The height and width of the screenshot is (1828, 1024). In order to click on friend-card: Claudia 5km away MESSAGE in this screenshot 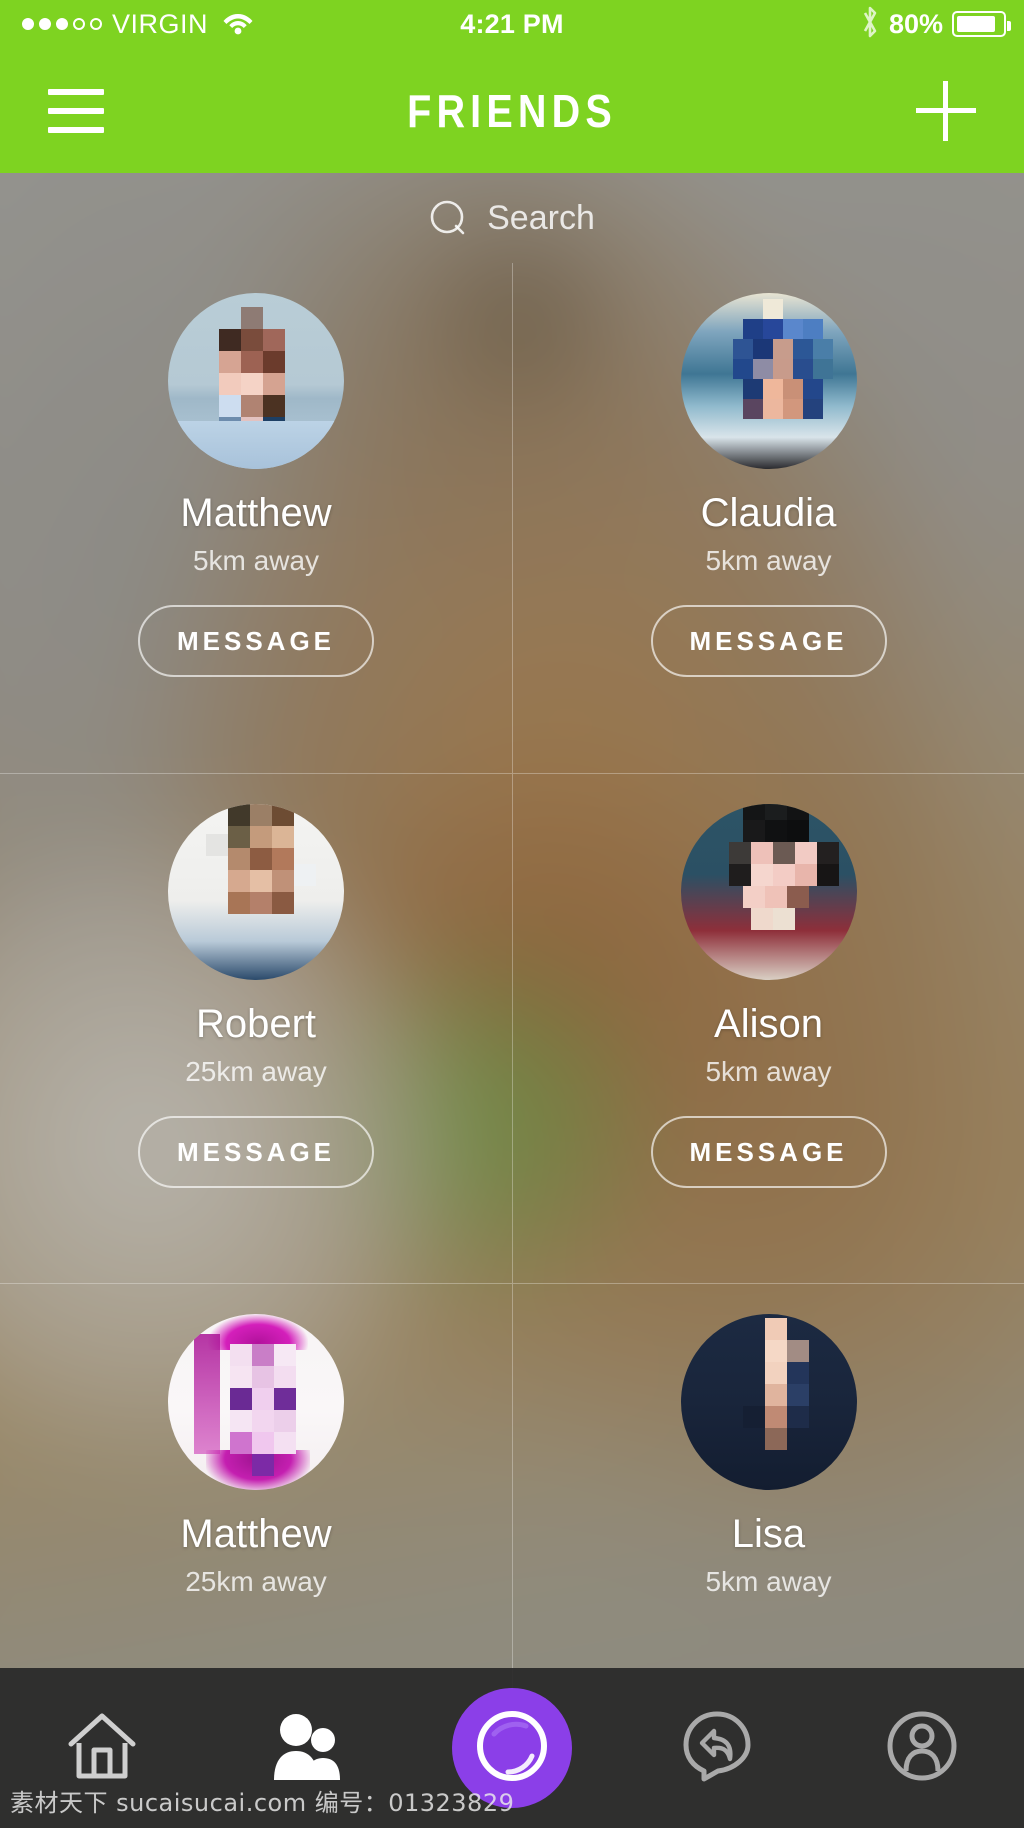, I will do `click(768, 518)`.